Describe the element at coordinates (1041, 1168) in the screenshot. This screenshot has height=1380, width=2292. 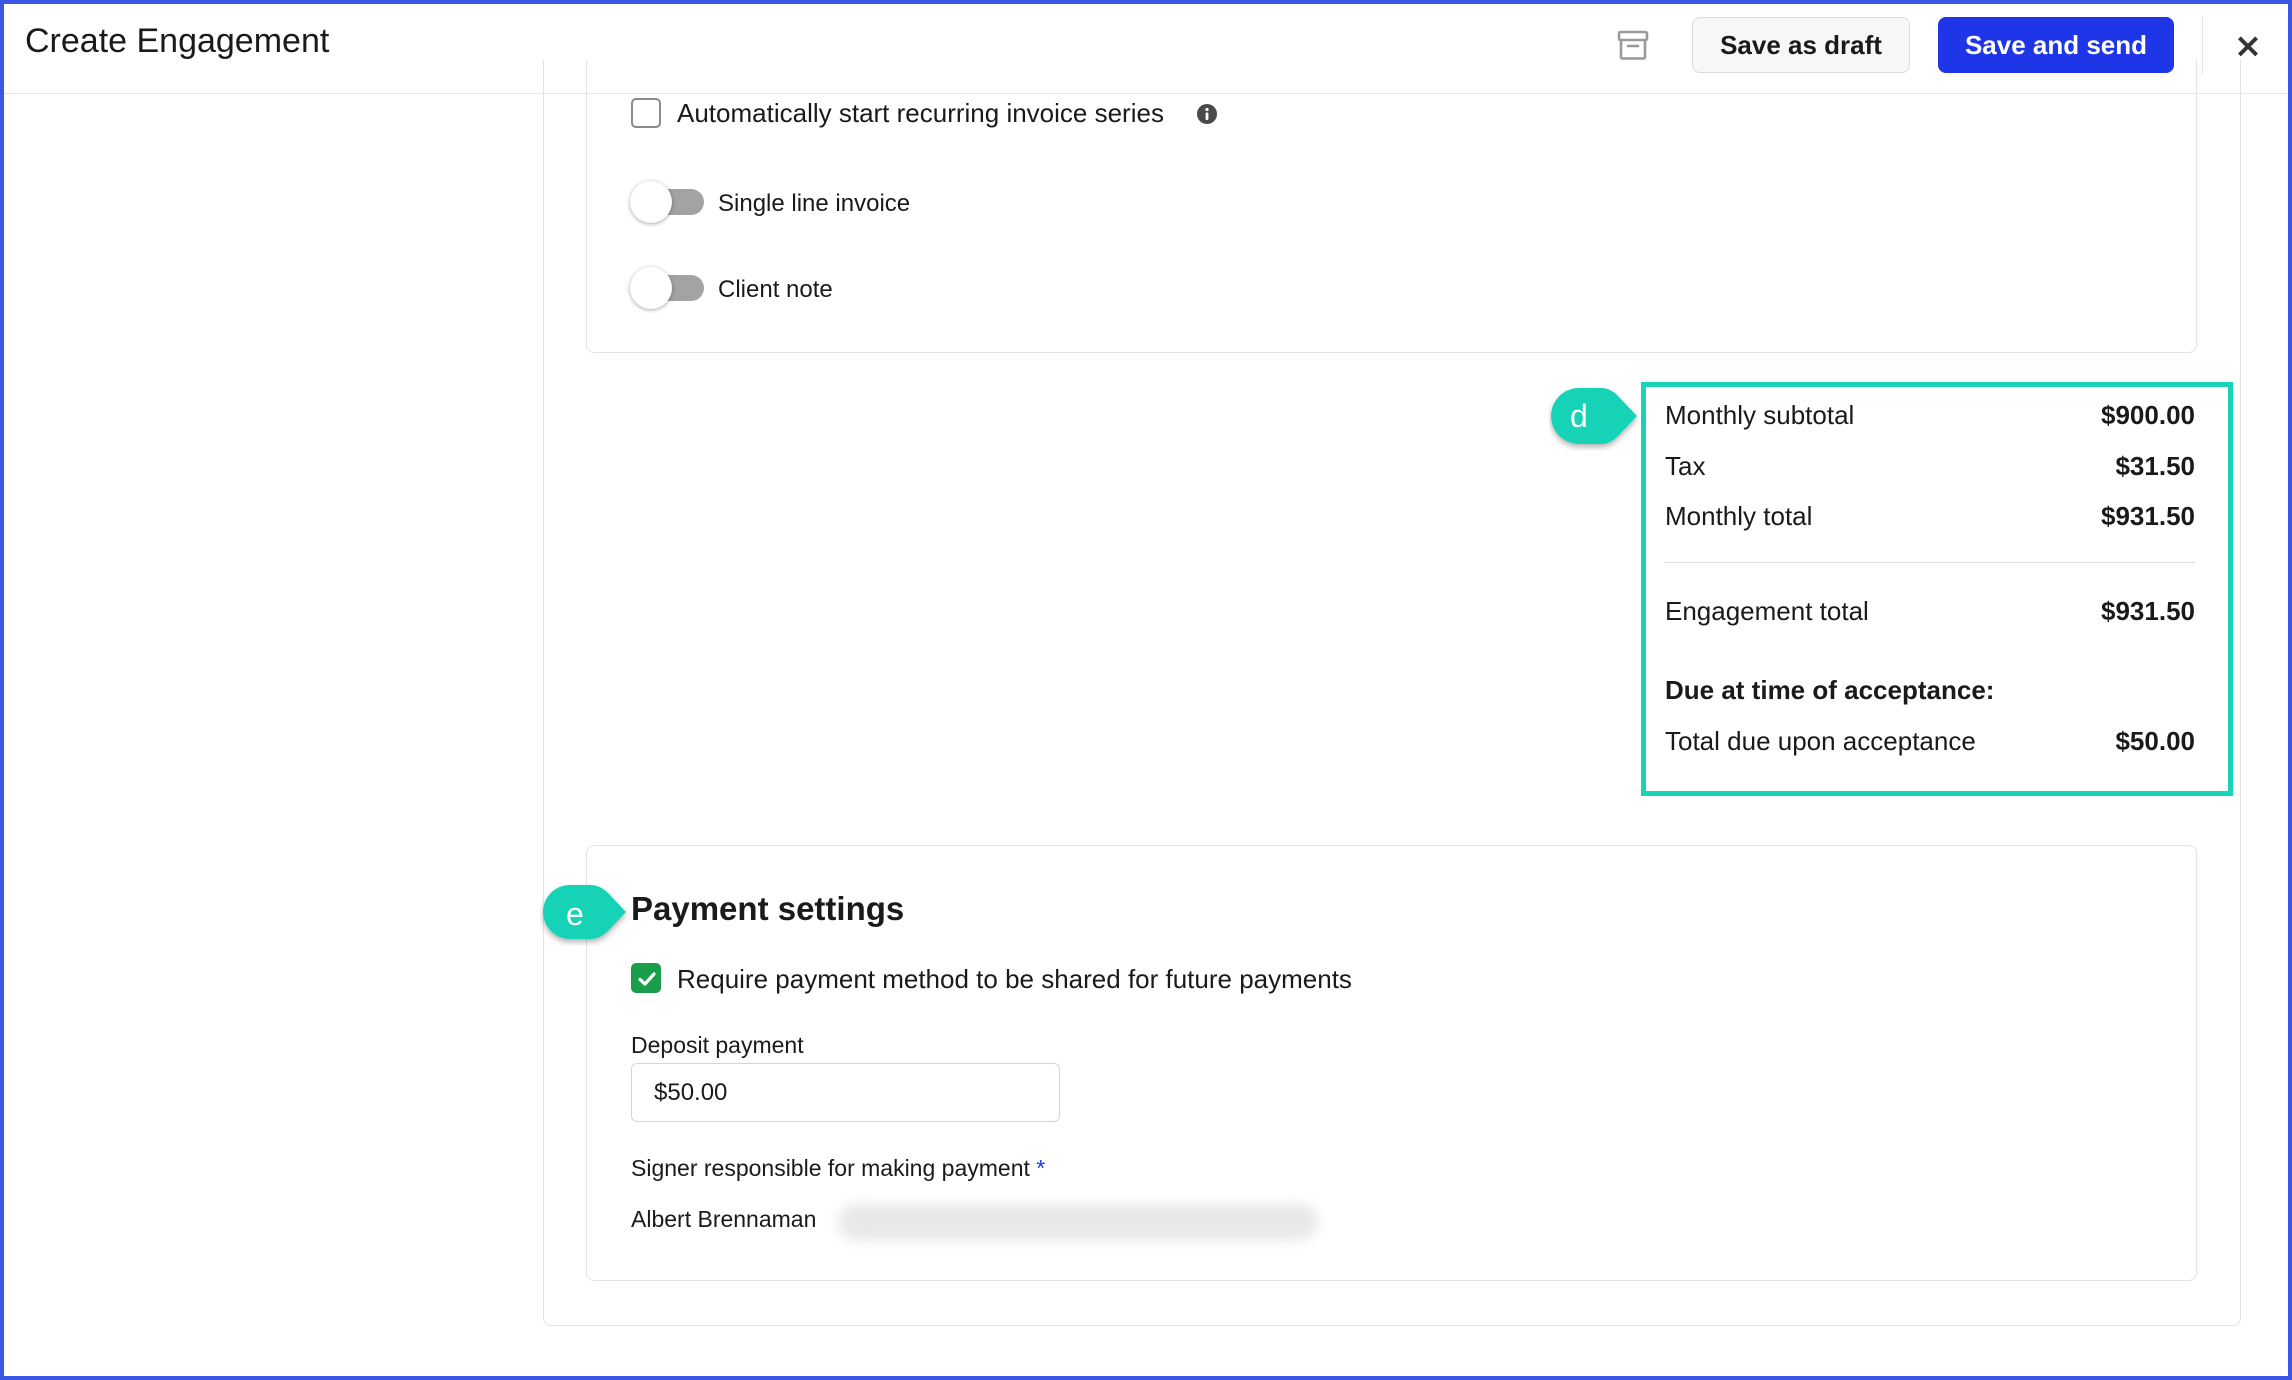
I see `required-asterisk: *` at that location.